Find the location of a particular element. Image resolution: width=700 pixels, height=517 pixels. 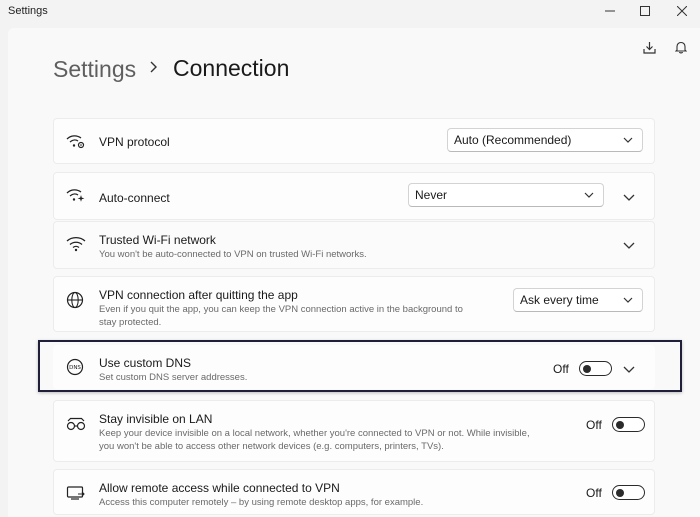

remote-access-state-label: Off is located at coordinates (594, 492).